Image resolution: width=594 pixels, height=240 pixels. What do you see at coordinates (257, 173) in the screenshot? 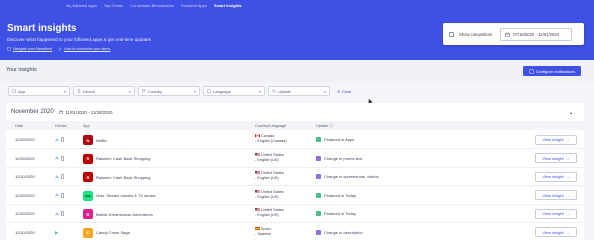
I see `flag-us-icon` at bounding box center [257, 173].